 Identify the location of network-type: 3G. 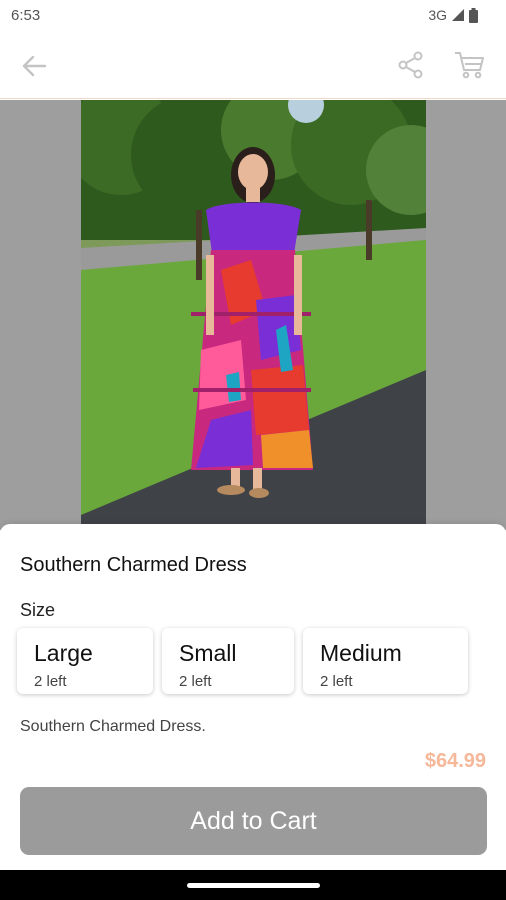
(437, 15).